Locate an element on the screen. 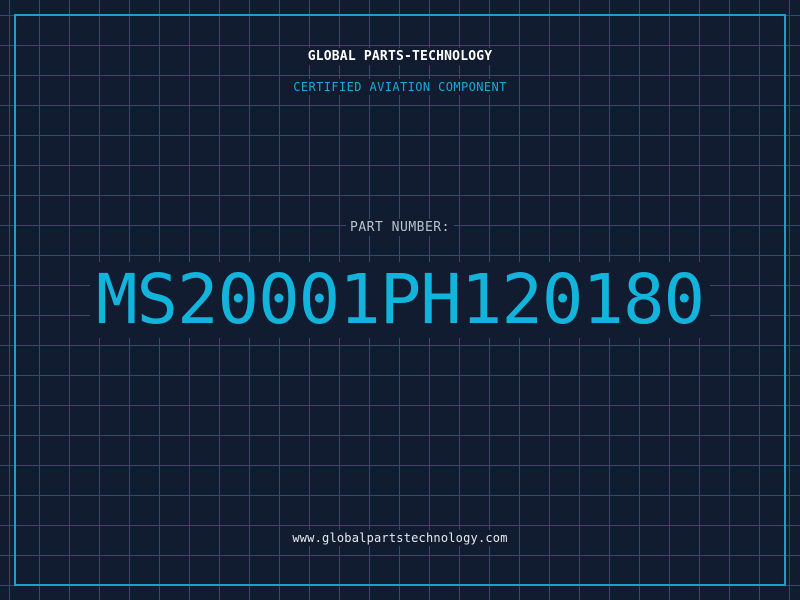 The height and width of the screenshot is (600, 800). part-number-label-row: PART NUMBER: is located at coordinates (400, 227).